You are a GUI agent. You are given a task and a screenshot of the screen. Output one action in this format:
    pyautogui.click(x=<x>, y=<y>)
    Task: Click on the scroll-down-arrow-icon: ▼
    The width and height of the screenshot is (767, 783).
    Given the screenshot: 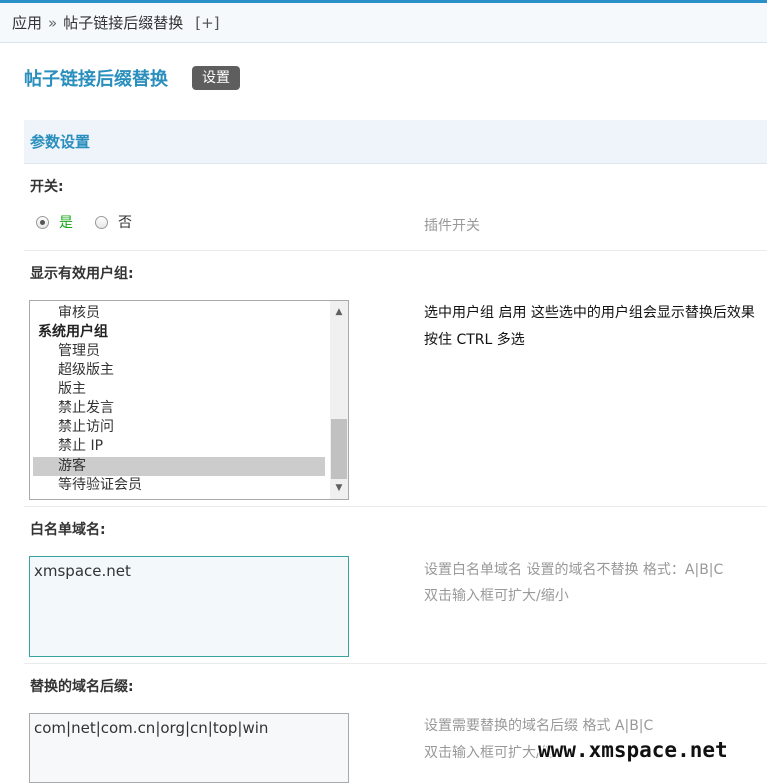 What is the action you would take?
    pyautogui.click(x=339, y=488)
    